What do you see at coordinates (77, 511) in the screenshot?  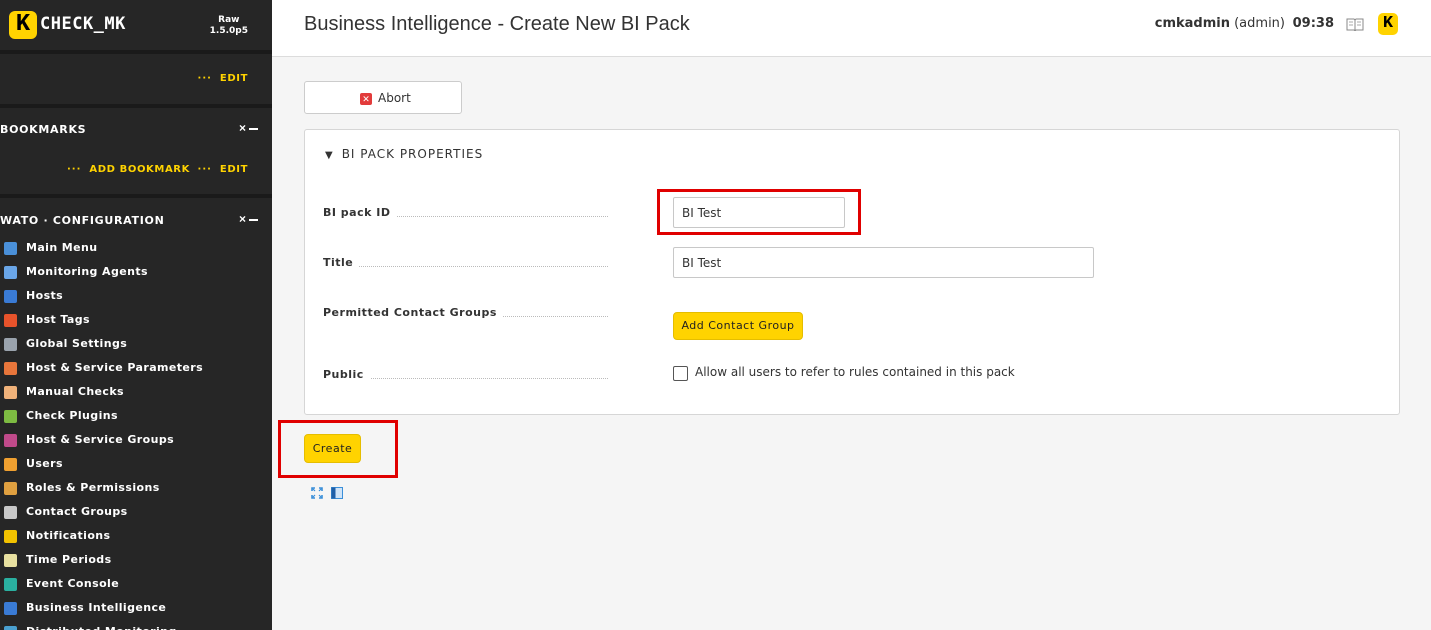 I see `sidebar-item-label: Contact Groups` at bounding box center [77, 511].